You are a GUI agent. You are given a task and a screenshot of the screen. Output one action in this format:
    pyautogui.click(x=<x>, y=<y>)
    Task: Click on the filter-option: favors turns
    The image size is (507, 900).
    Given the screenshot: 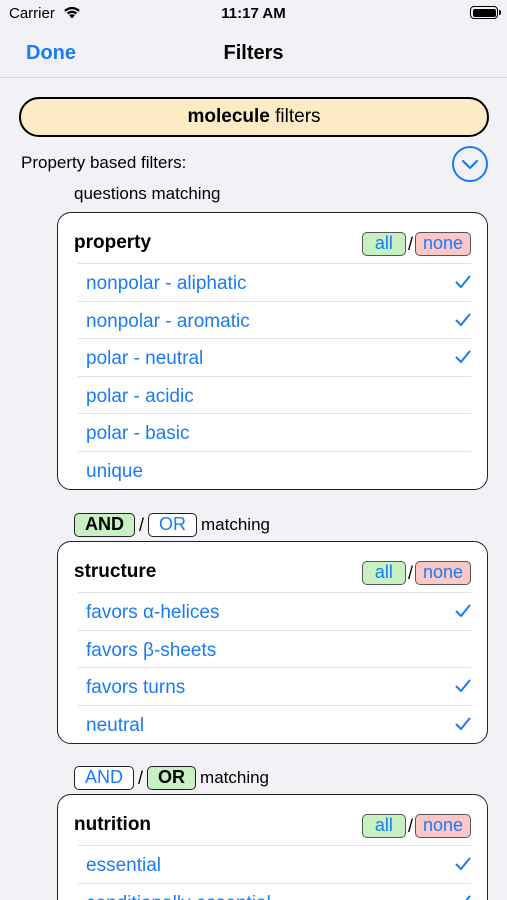 What is the action you would take?
    pyautogui.click(x=274, y=687)
    